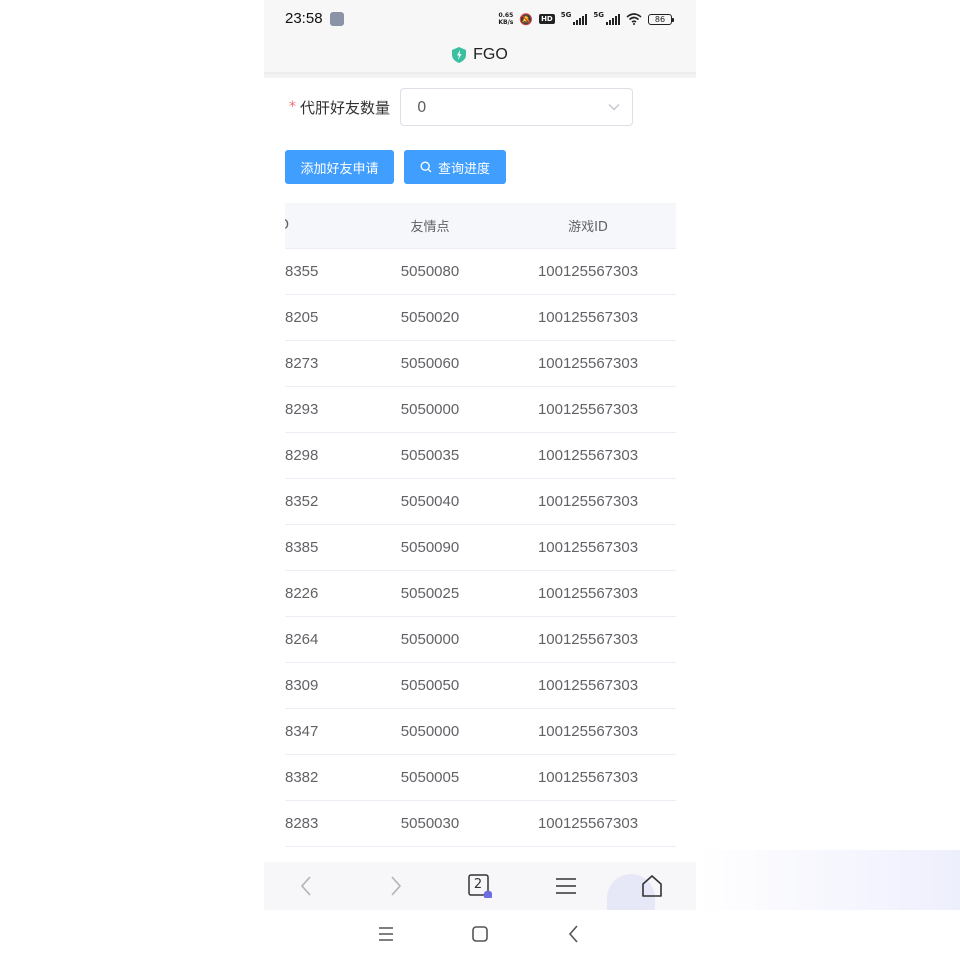 This screenshot has width=960, height=960. Describe the element at coordinates (430, 317) in the screenshot. I see `table-cell: 5050020` at that location.